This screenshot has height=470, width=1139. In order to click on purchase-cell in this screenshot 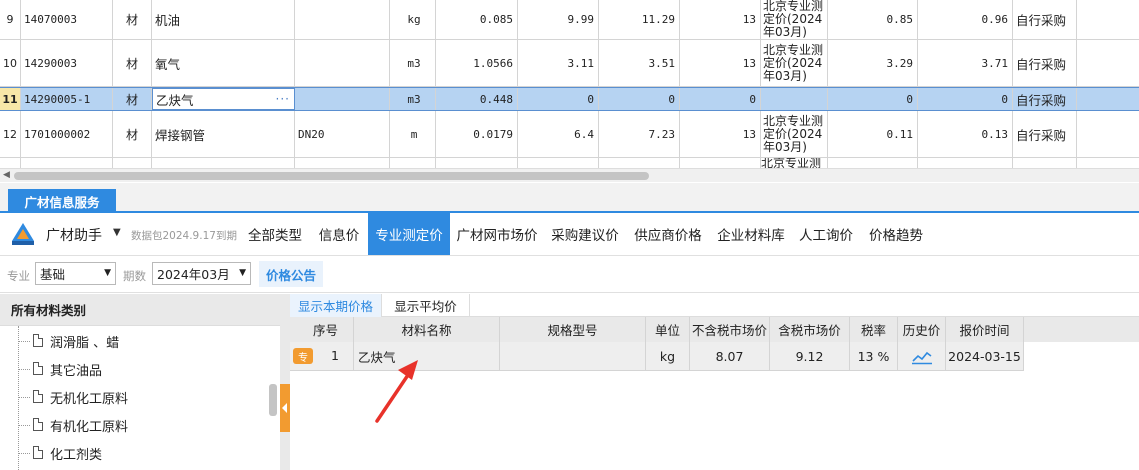, I will do `click(1045, 163)`.